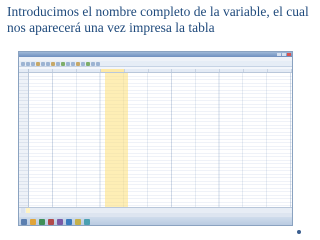 This screenshot has height=240, width=320. I want to click on close-button, so click(289, 54).